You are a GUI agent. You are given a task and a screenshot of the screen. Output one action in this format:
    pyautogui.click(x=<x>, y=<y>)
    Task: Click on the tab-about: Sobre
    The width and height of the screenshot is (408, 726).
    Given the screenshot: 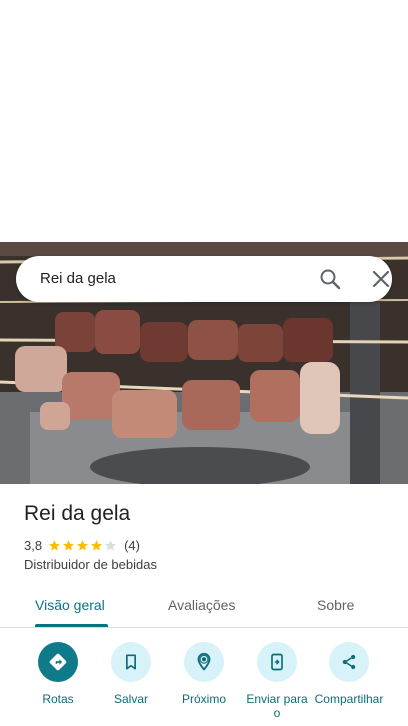 What is the action you would take?
    pyautogui.click(x=335, y=605)
    